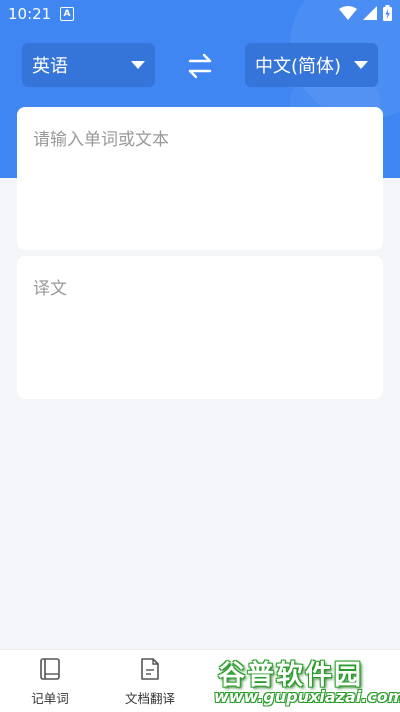 The width and height of the screenshot is (400, 712). I want to click on book-icon, so click(50, 669).